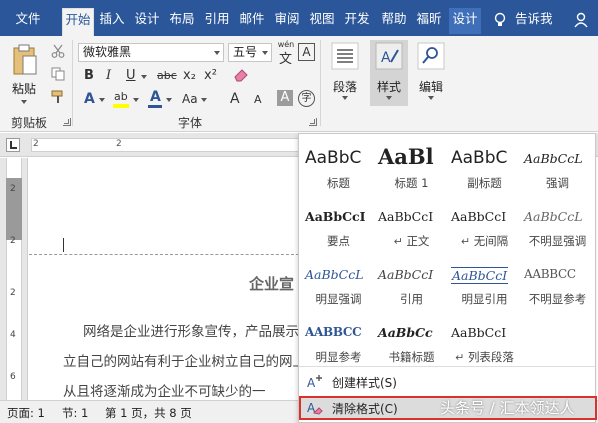 The image size is (598, 423). I want to click on tab-home: 开始, so click(78, 22).